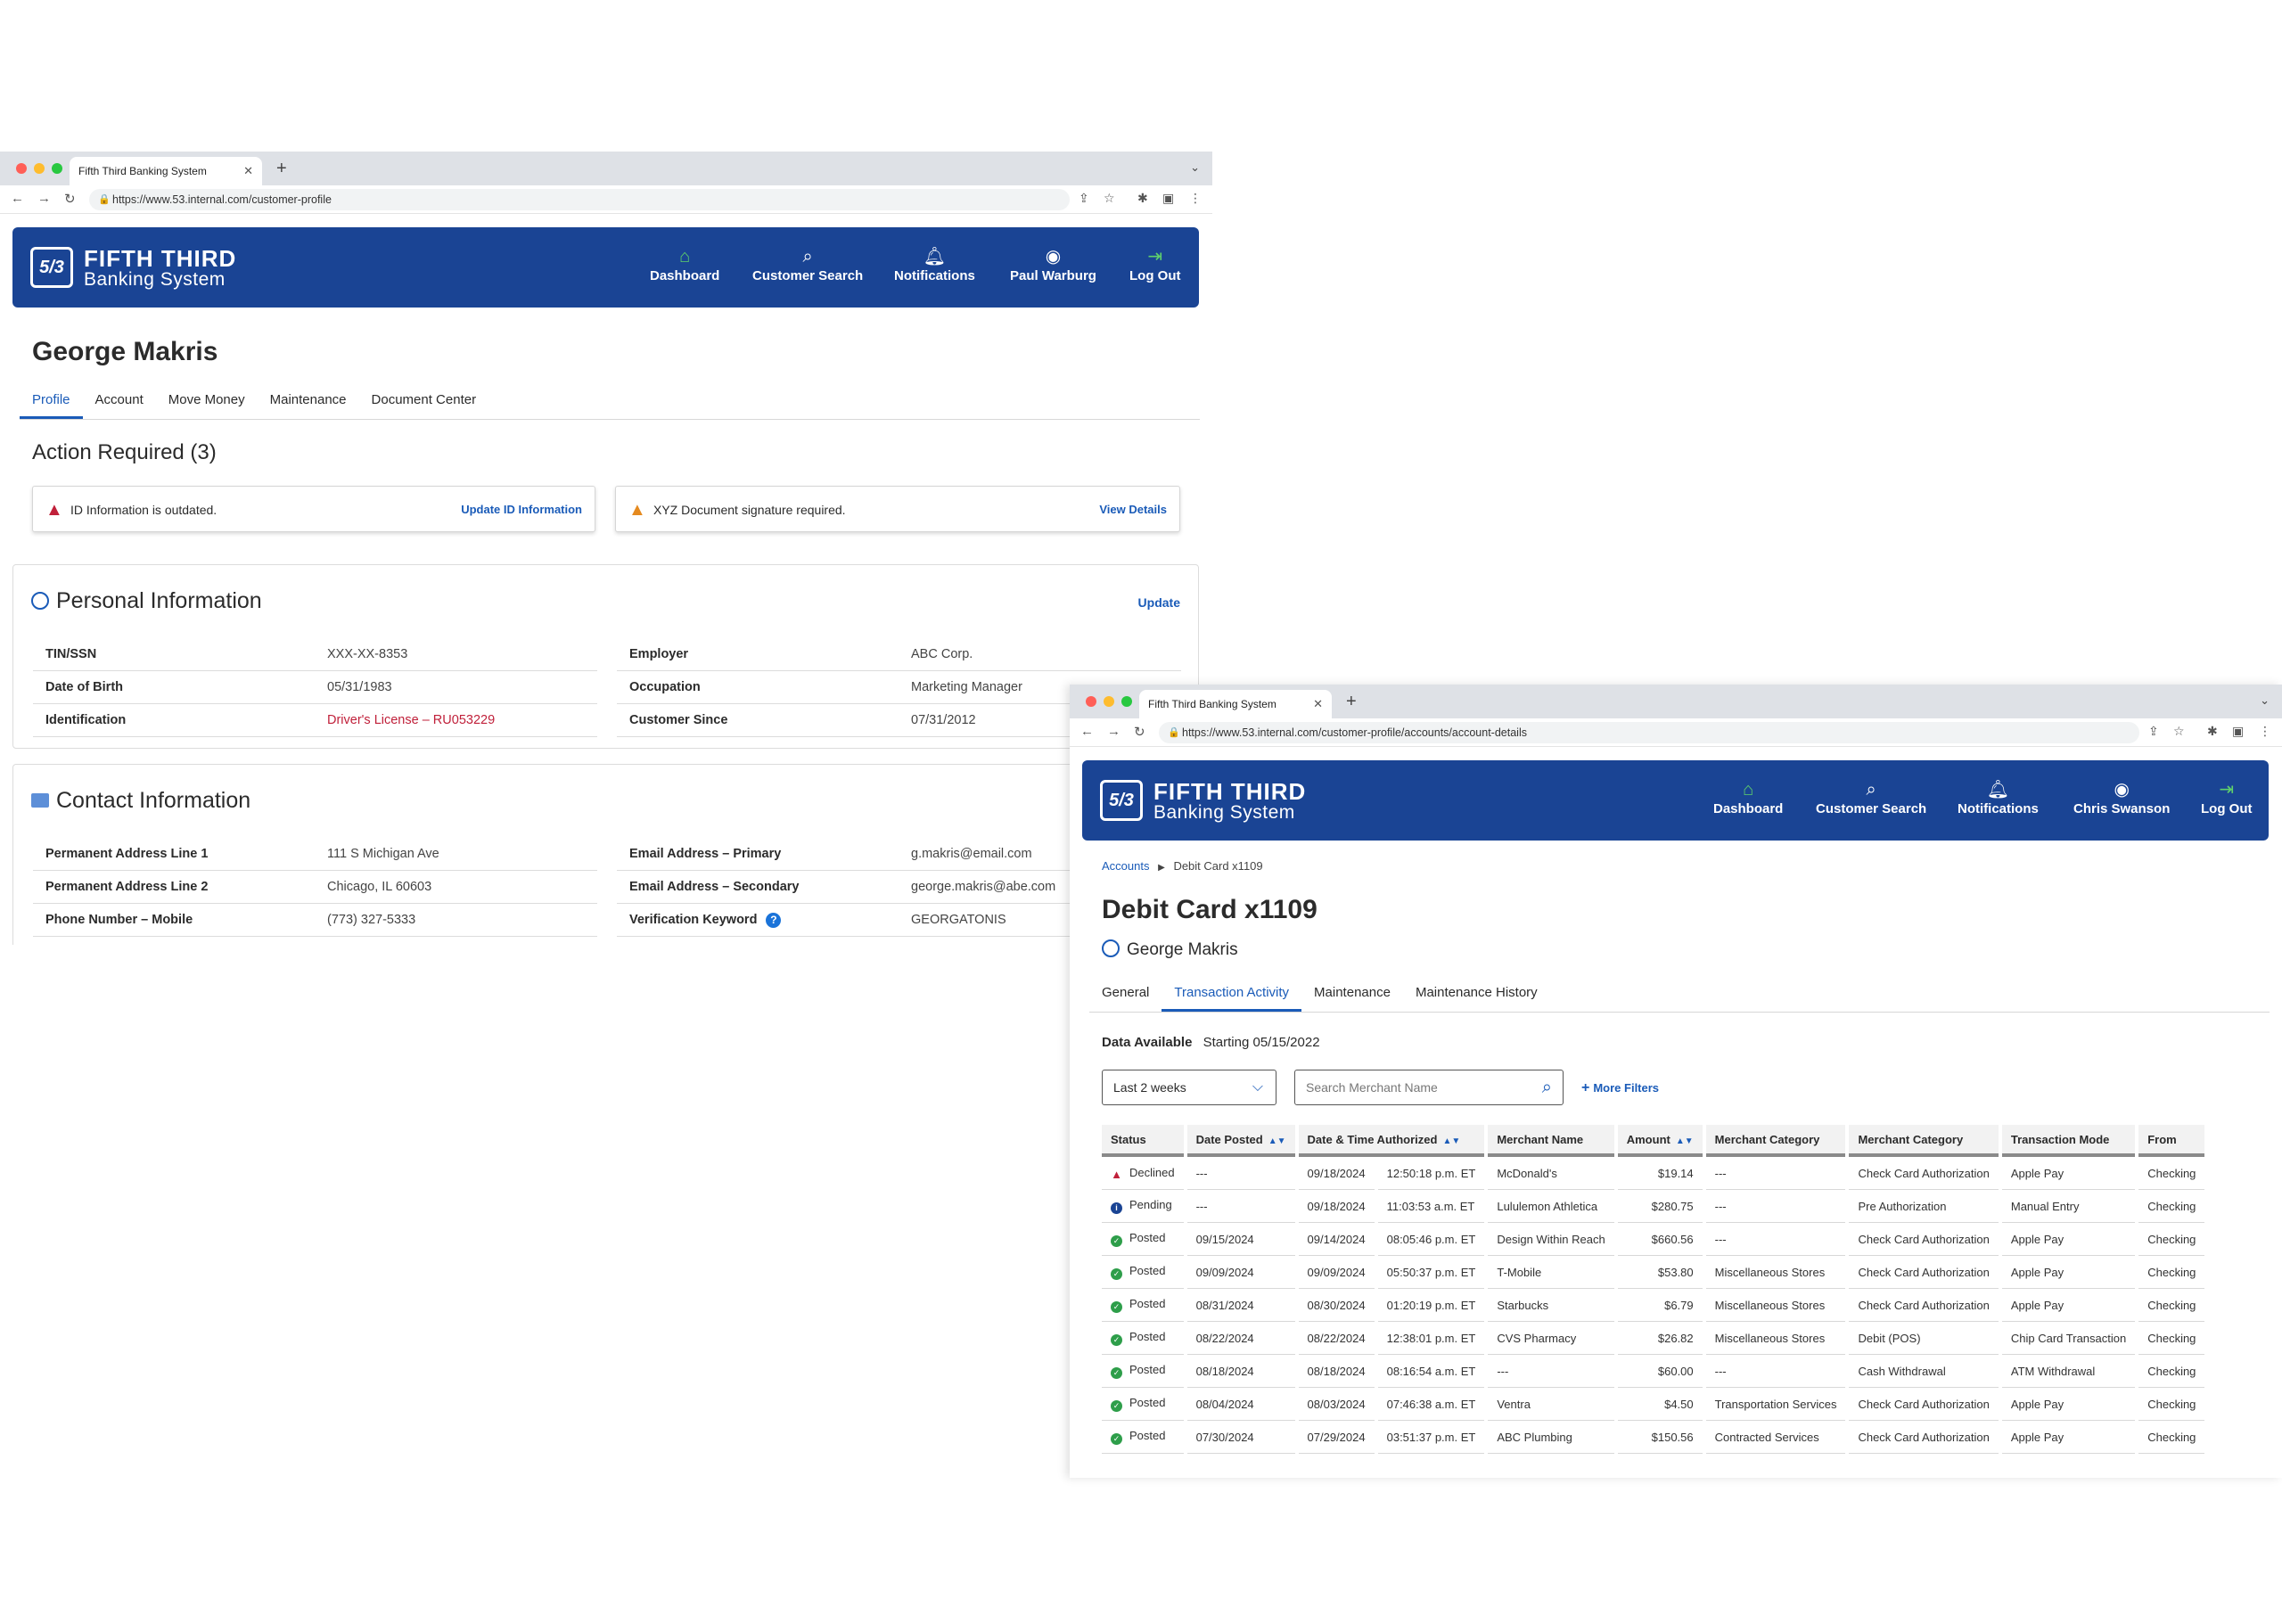  Describe the element at coordinates (1476, 998) in the screenshot. I see `tab-maintenance-history: Maintenance History` at that location.